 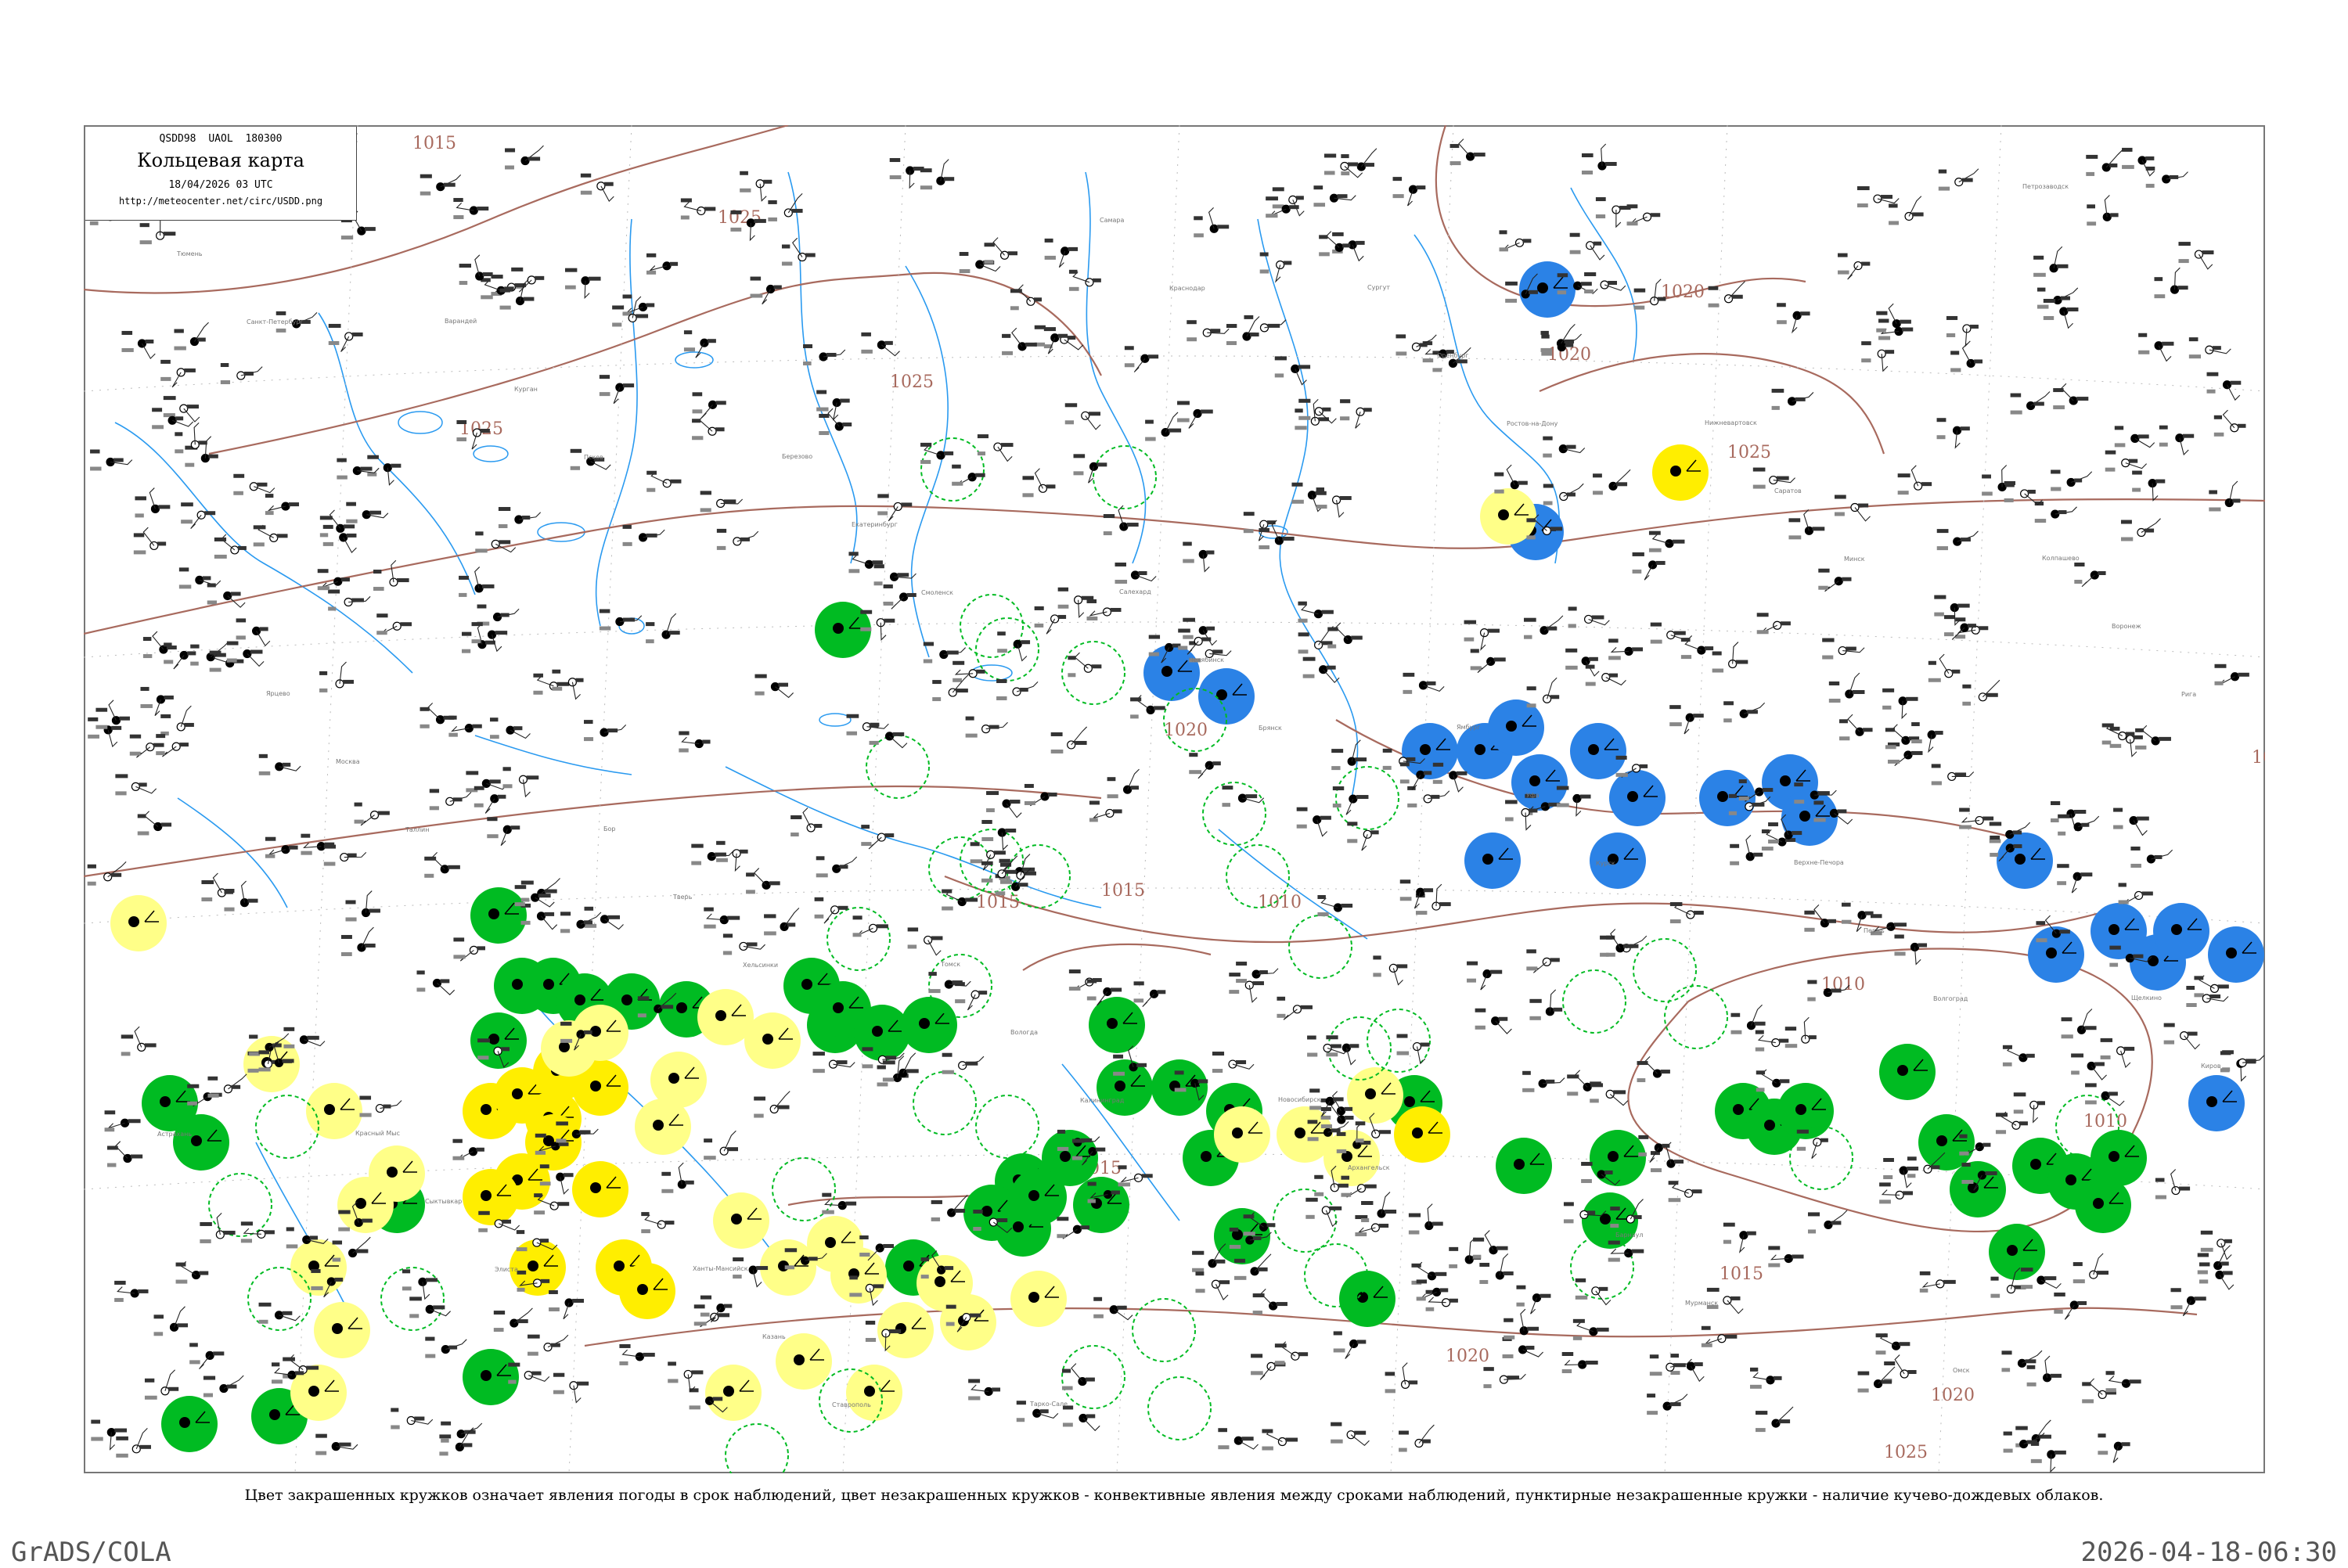 I want to click on isobar-line, so click(x=1712, y=404).